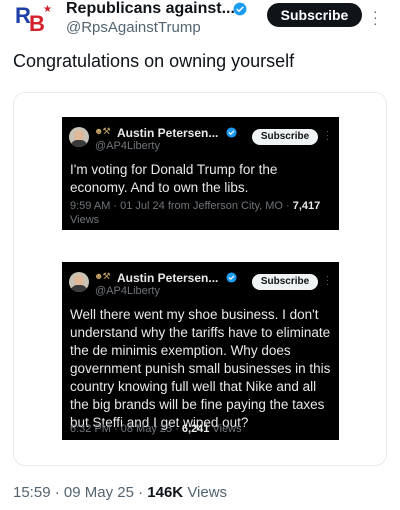  I want to click on views-label: Views, so click(207, 492).